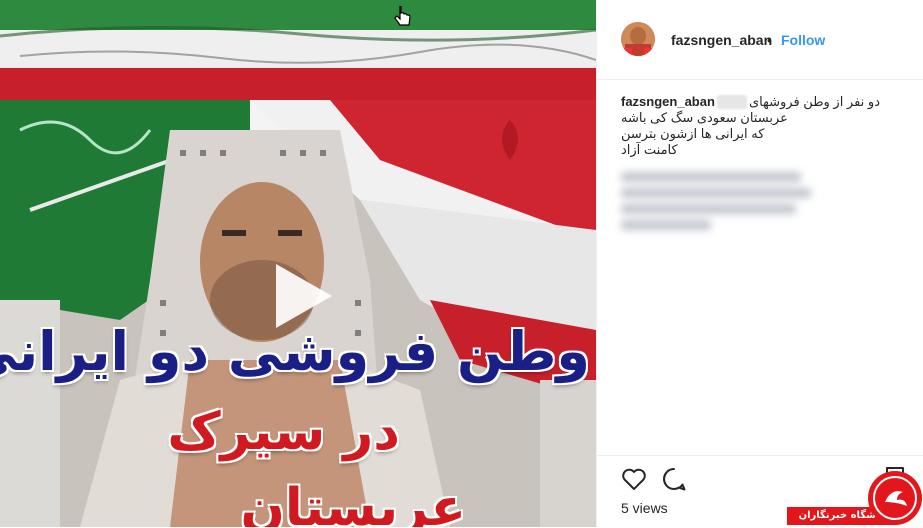 This screenshot has height=528, width=923. What do you see at coordinates (402, 16) in the screenshot?
I see `cursor-icon` at bounding box center [402, 16].